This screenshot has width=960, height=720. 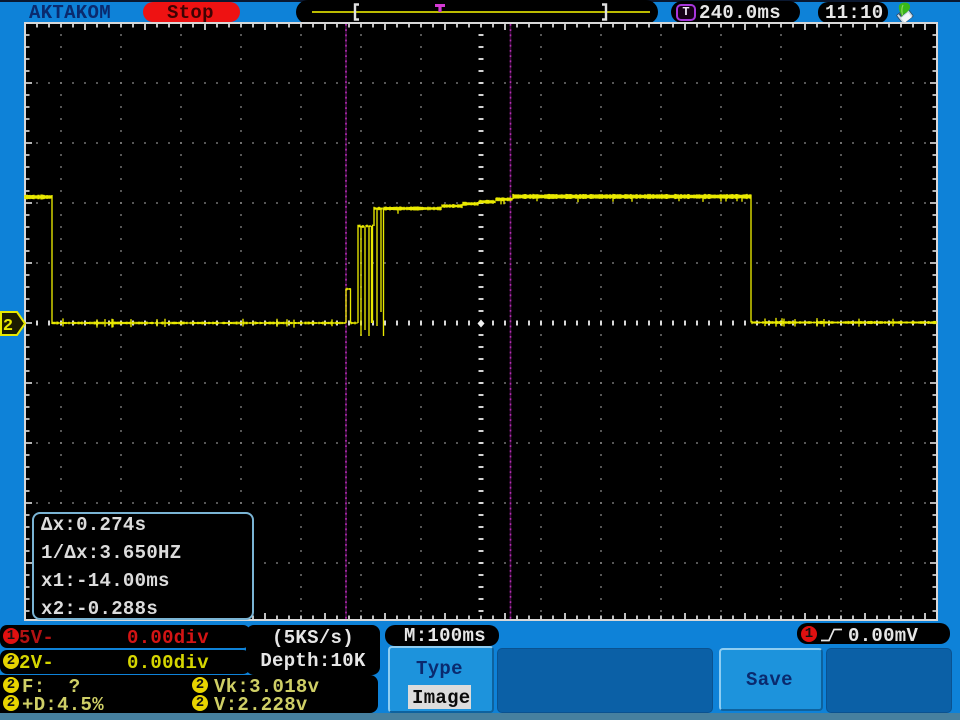 I want to click on svg-text: 2, so click(x=8, y=326).